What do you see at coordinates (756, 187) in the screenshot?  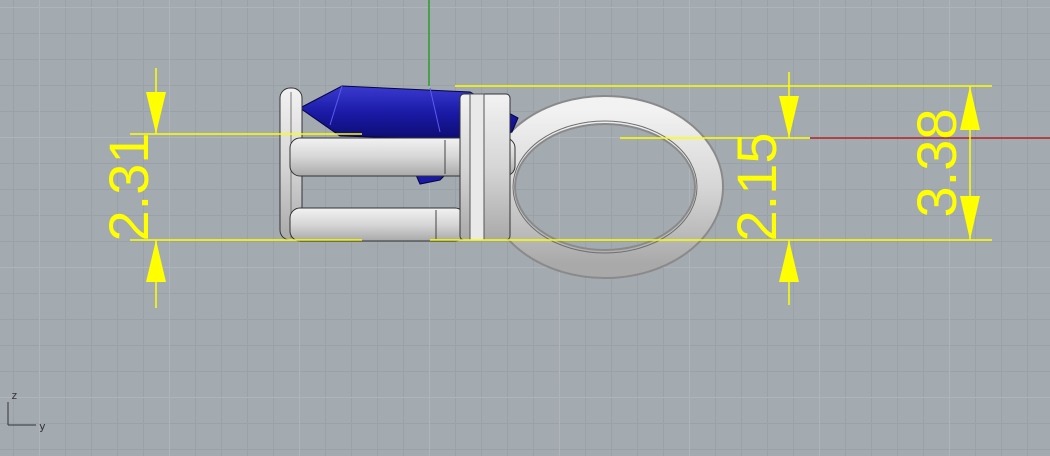 I see `dimension-middle-label: 2.15` at bounding box center [756, 187].